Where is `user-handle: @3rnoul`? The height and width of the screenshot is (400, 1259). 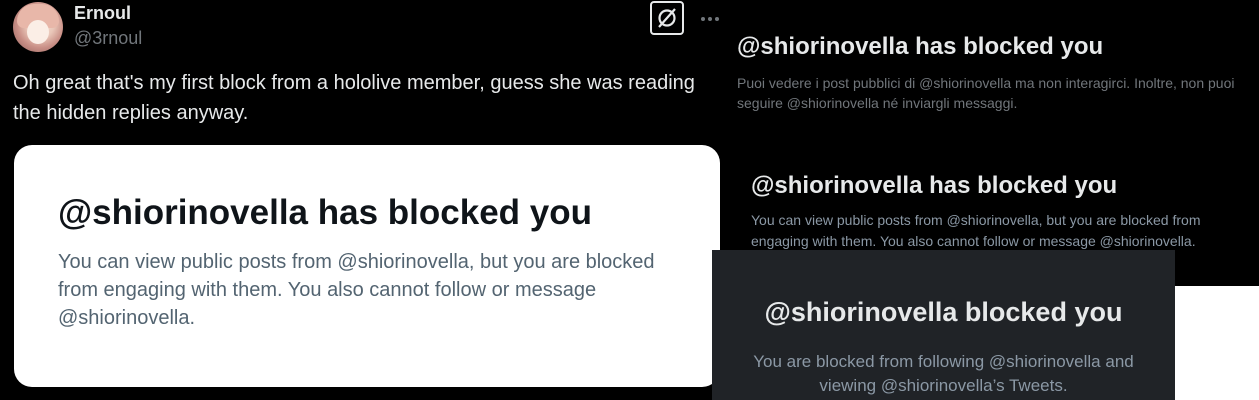 user-handle: @3rnoul is located at coordinates (108, 38).